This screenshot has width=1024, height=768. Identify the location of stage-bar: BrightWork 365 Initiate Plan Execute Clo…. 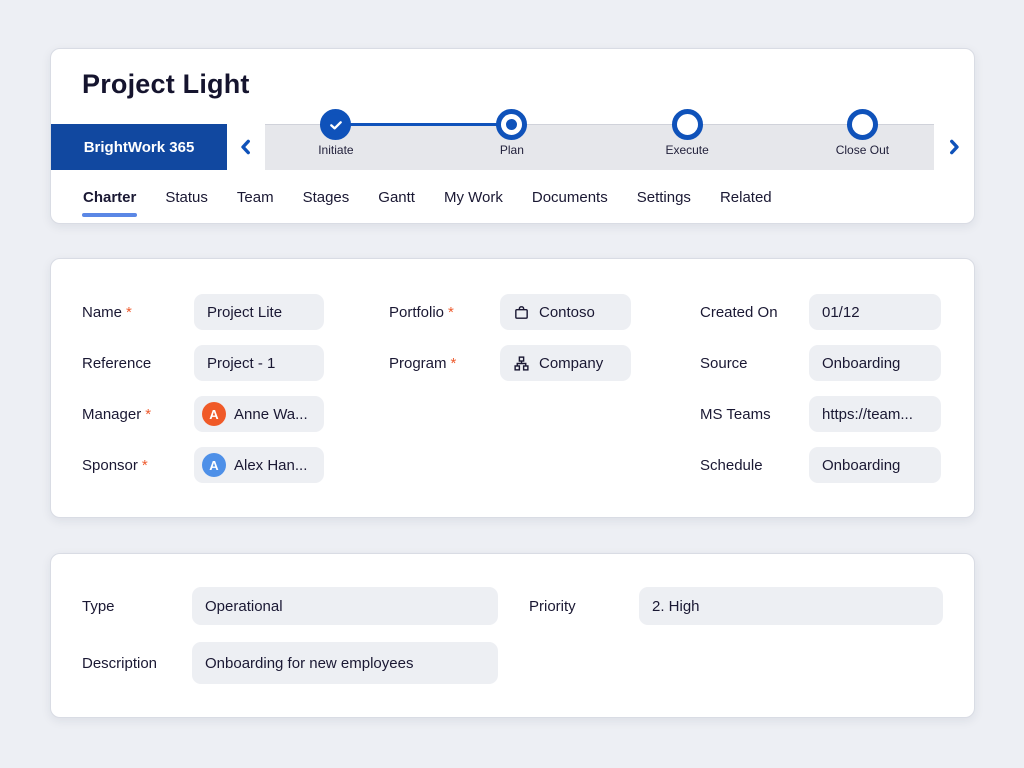
(512, 139).